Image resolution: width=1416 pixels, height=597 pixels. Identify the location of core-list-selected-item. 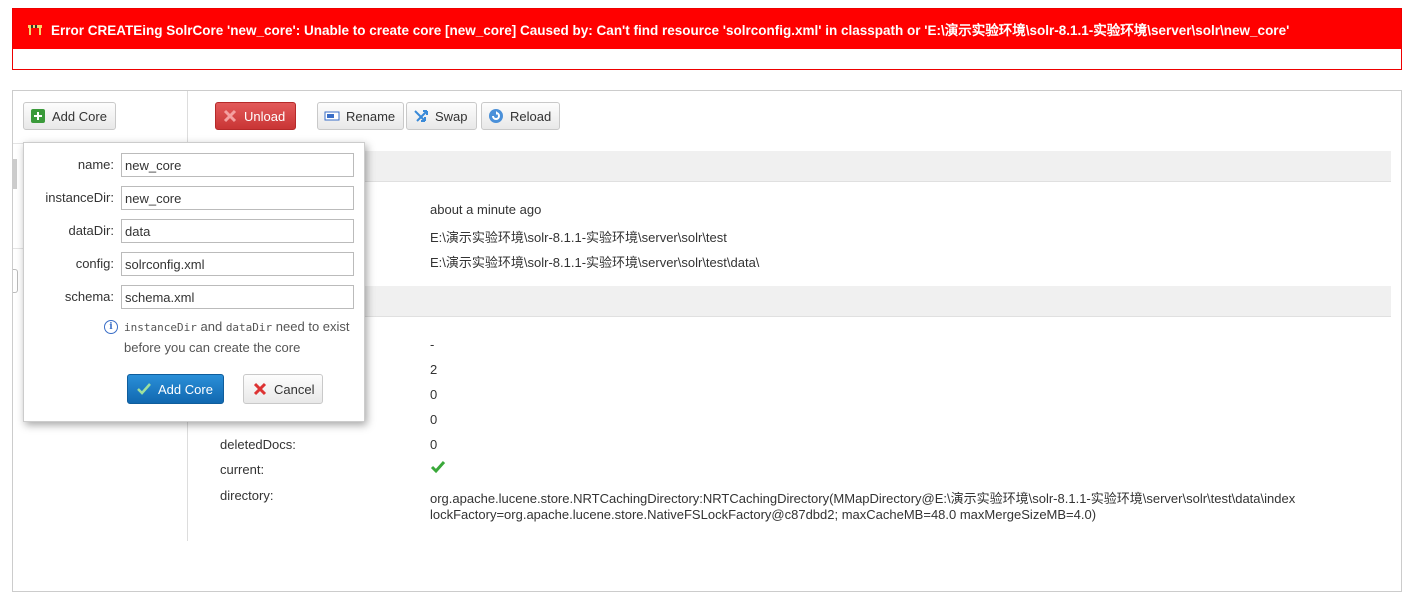
(15, 174).